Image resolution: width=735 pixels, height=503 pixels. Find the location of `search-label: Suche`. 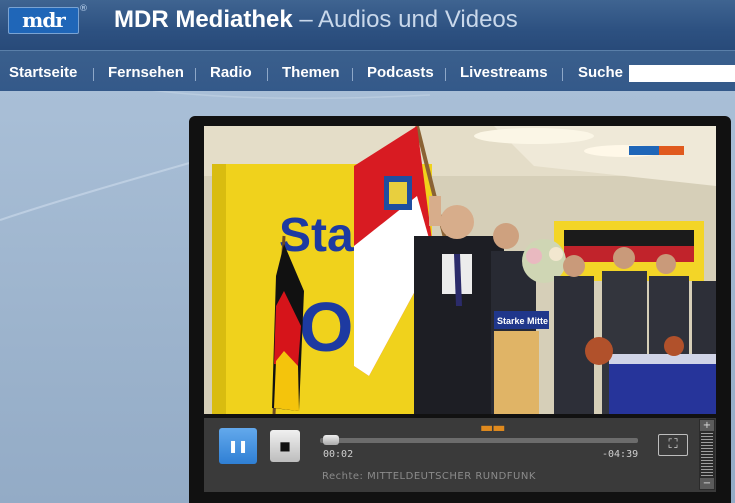

search-label: Suche is located at coordinates (601, 72).